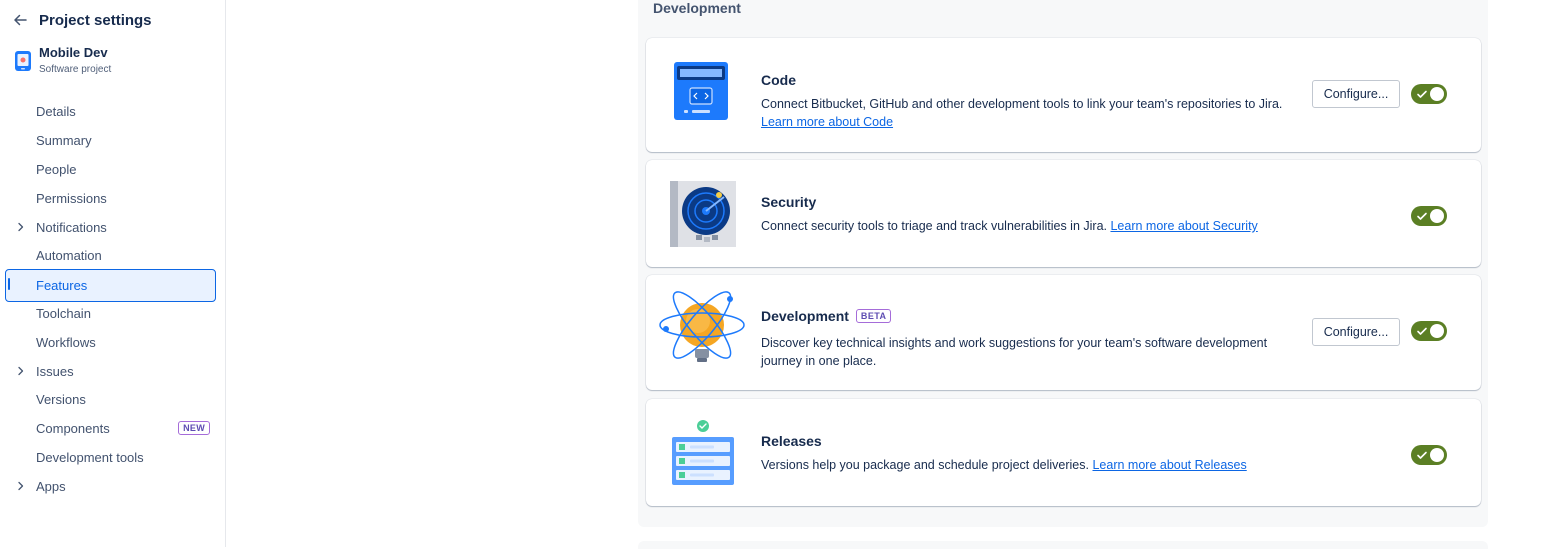 The width and height of the screenshot is (1558, 549). What do you see at coordinates (62, 285) in the screenshot?
I see `sidebar-item-label: Features` at bounding box center [62, 285].